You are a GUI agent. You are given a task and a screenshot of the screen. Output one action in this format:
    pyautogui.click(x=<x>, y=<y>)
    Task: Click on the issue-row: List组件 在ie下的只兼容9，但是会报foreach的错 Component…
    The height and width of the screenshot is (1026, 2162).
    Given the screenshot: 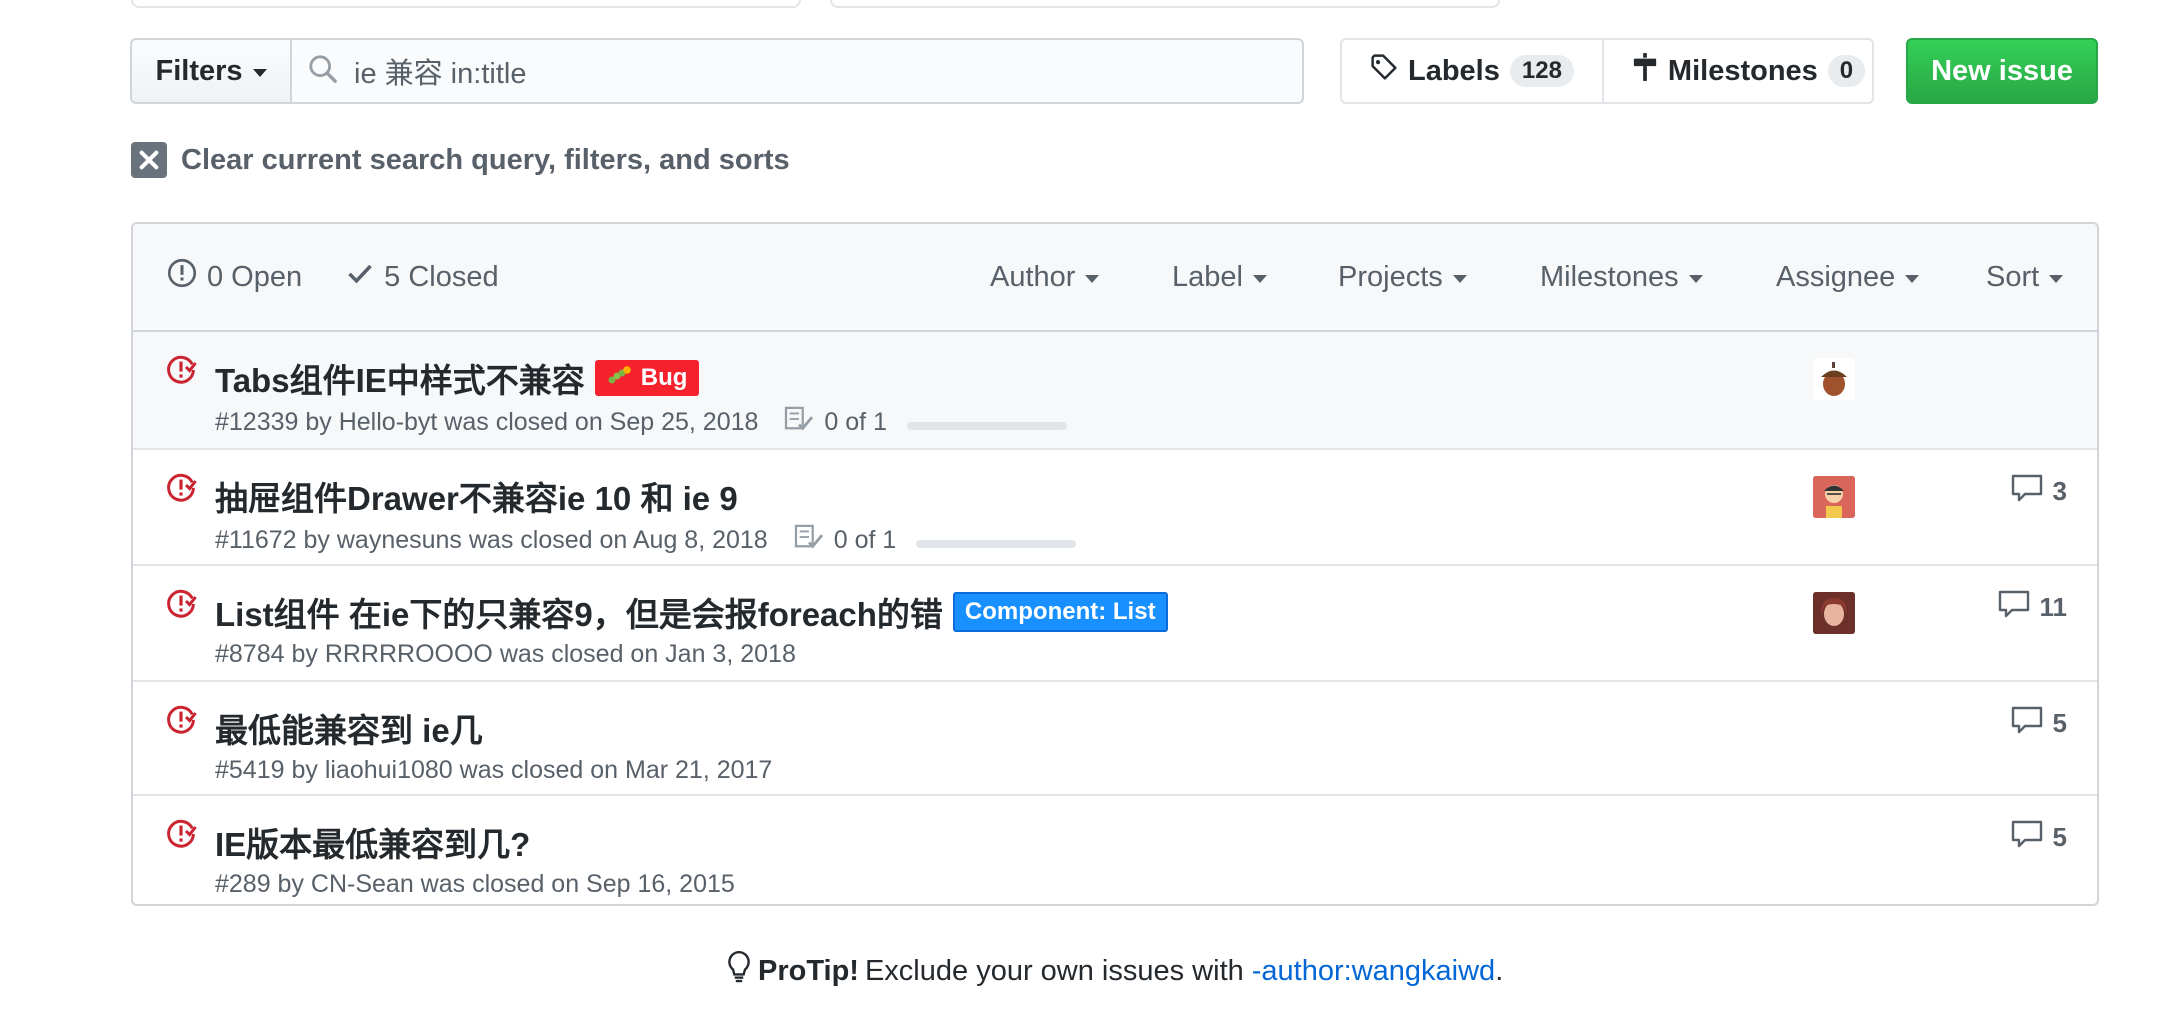 What is the action you would take?
    pyautogui.click(x=1115, y=624)
    